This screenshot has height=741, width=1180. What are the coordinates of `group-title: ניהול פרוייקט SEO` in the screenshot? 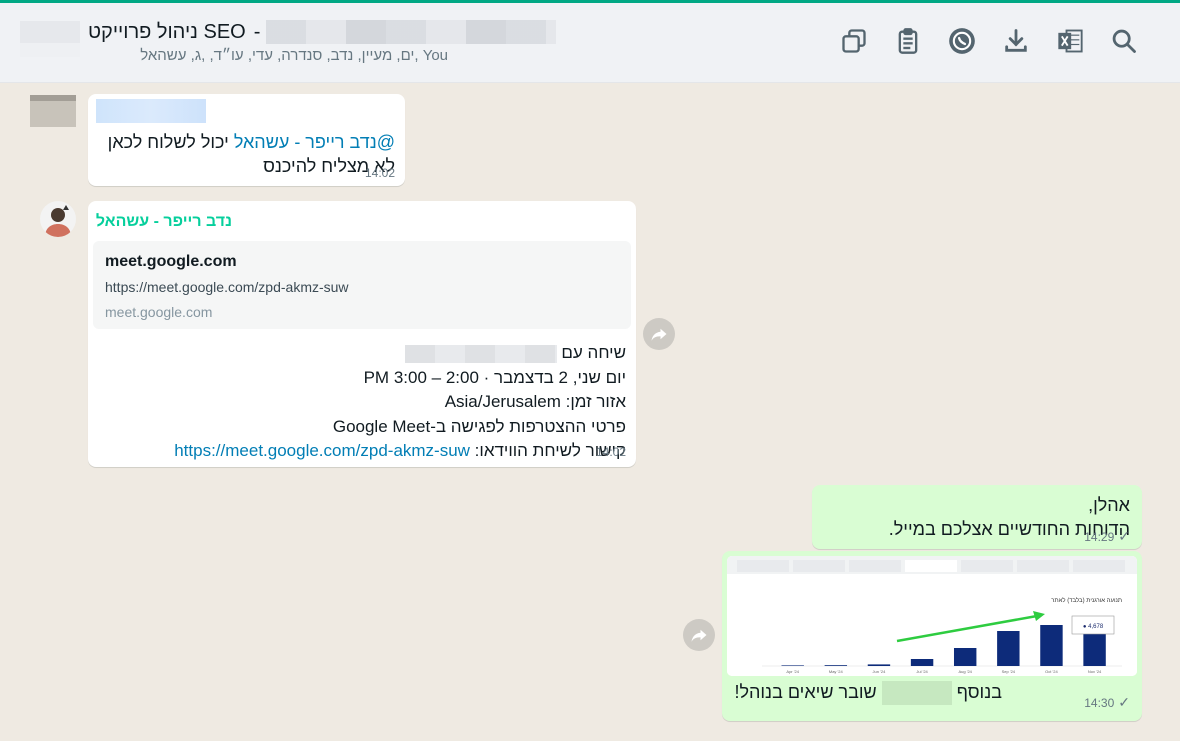 It's located at (167, 31).